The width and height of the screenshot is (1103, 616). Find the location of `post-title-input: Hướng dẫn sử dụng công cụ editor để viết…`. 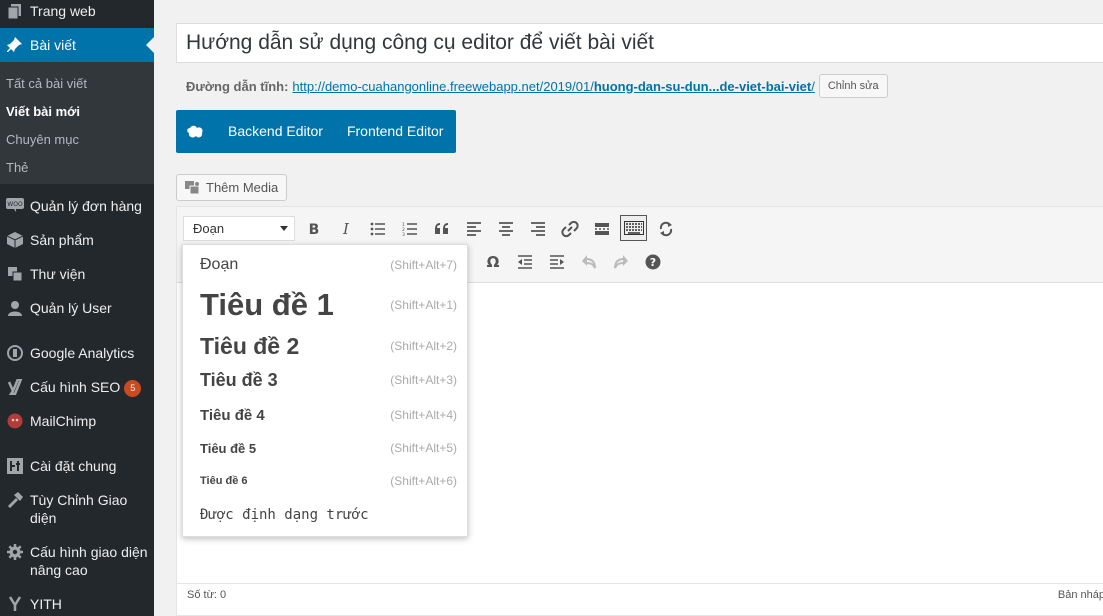

post-title-input: Hướng dẫn sử dụng công cụ editor để viết… is located at coordinates (639, 43).